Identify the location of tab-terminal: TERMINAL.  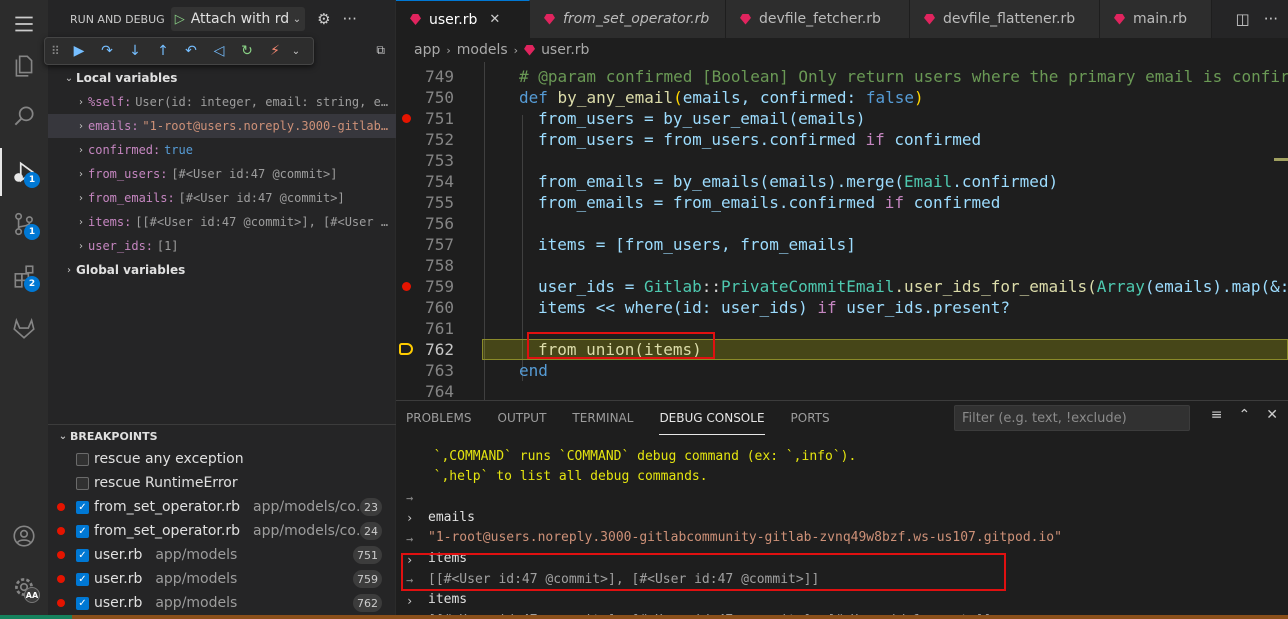
(602, 418).